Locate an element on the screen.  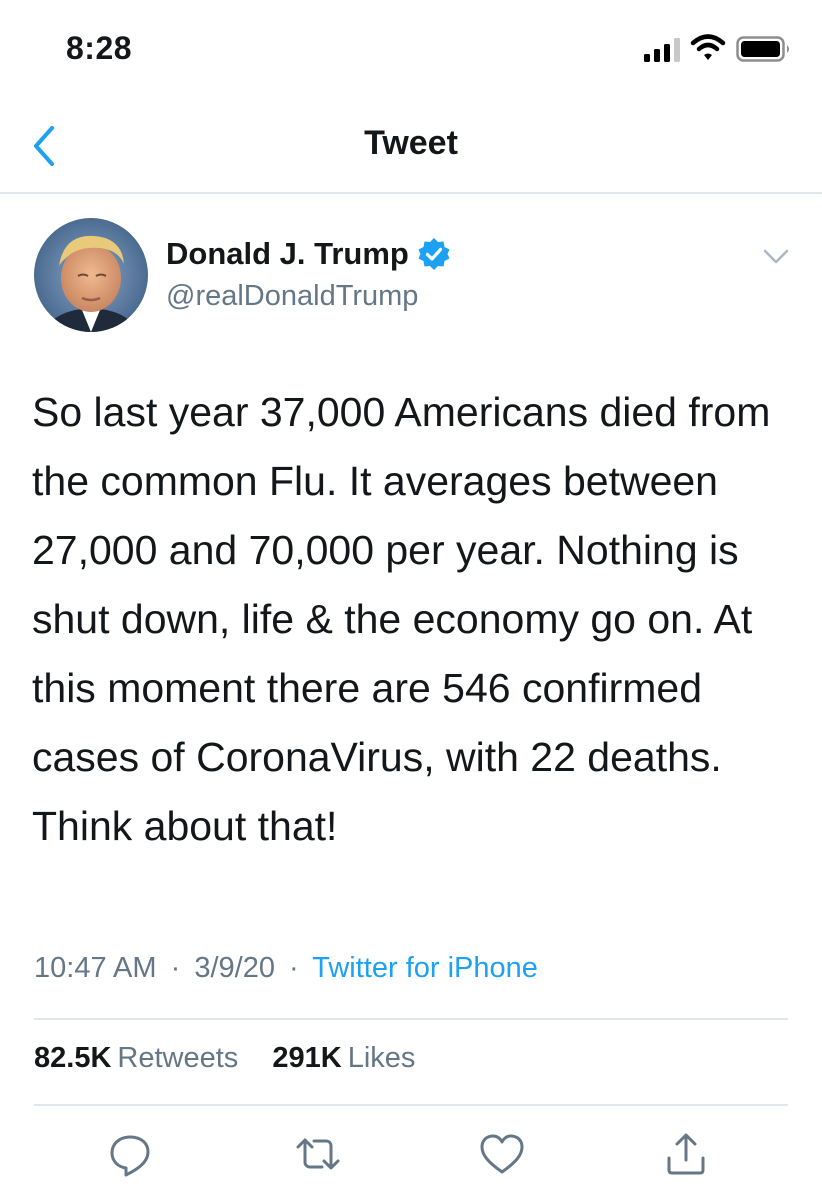
chevron-down-icon is located at coordinates (776, 256).